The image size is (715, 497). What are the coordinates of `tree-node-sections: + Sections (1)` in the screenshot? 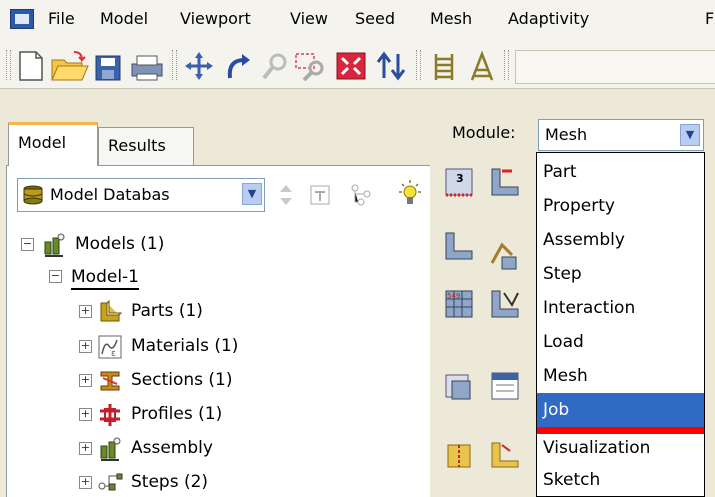 It's located at (254, 382).